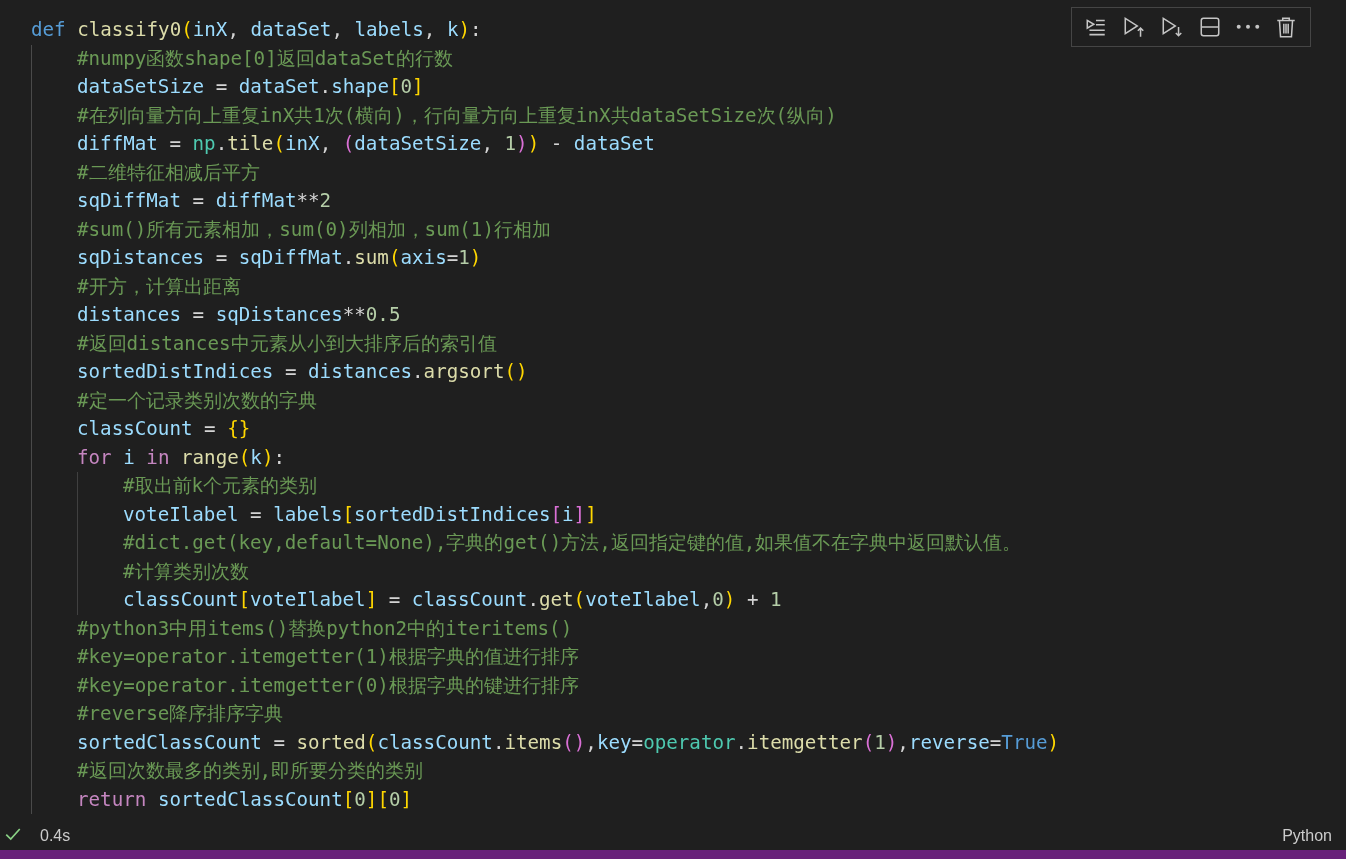  I want to click on code-line: #在列向量方向上重复inX共1次(横向)，行向量方向上重复inX共dataSetSize次(纵向), so click(457, 115).